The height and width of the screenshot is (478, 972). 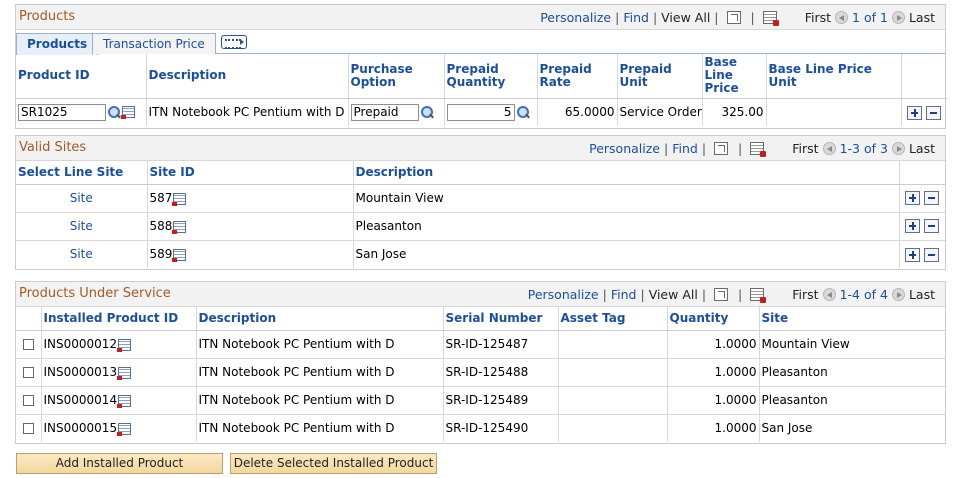 I want to click on column-header: Base Line Price, so click(x=734, y=76).